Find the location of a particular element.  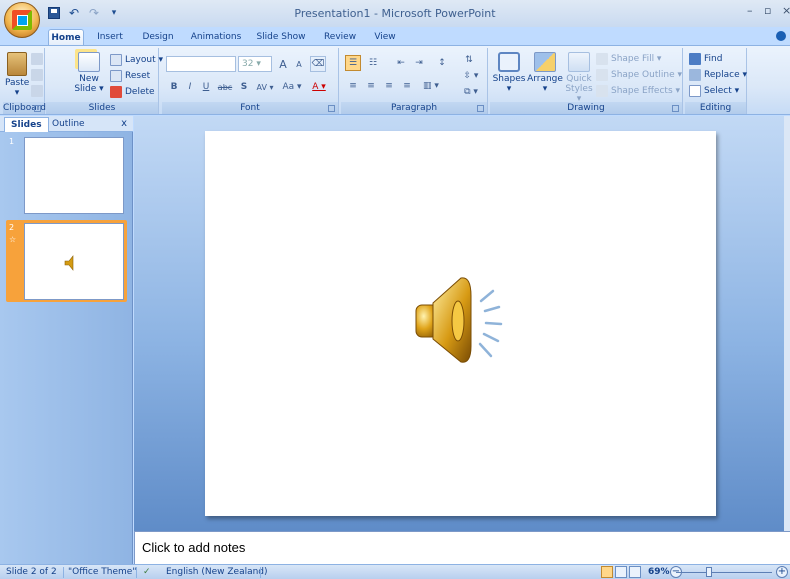

slide-thumbnail-2: 2 ☆ is located at coordinates (66, 261).